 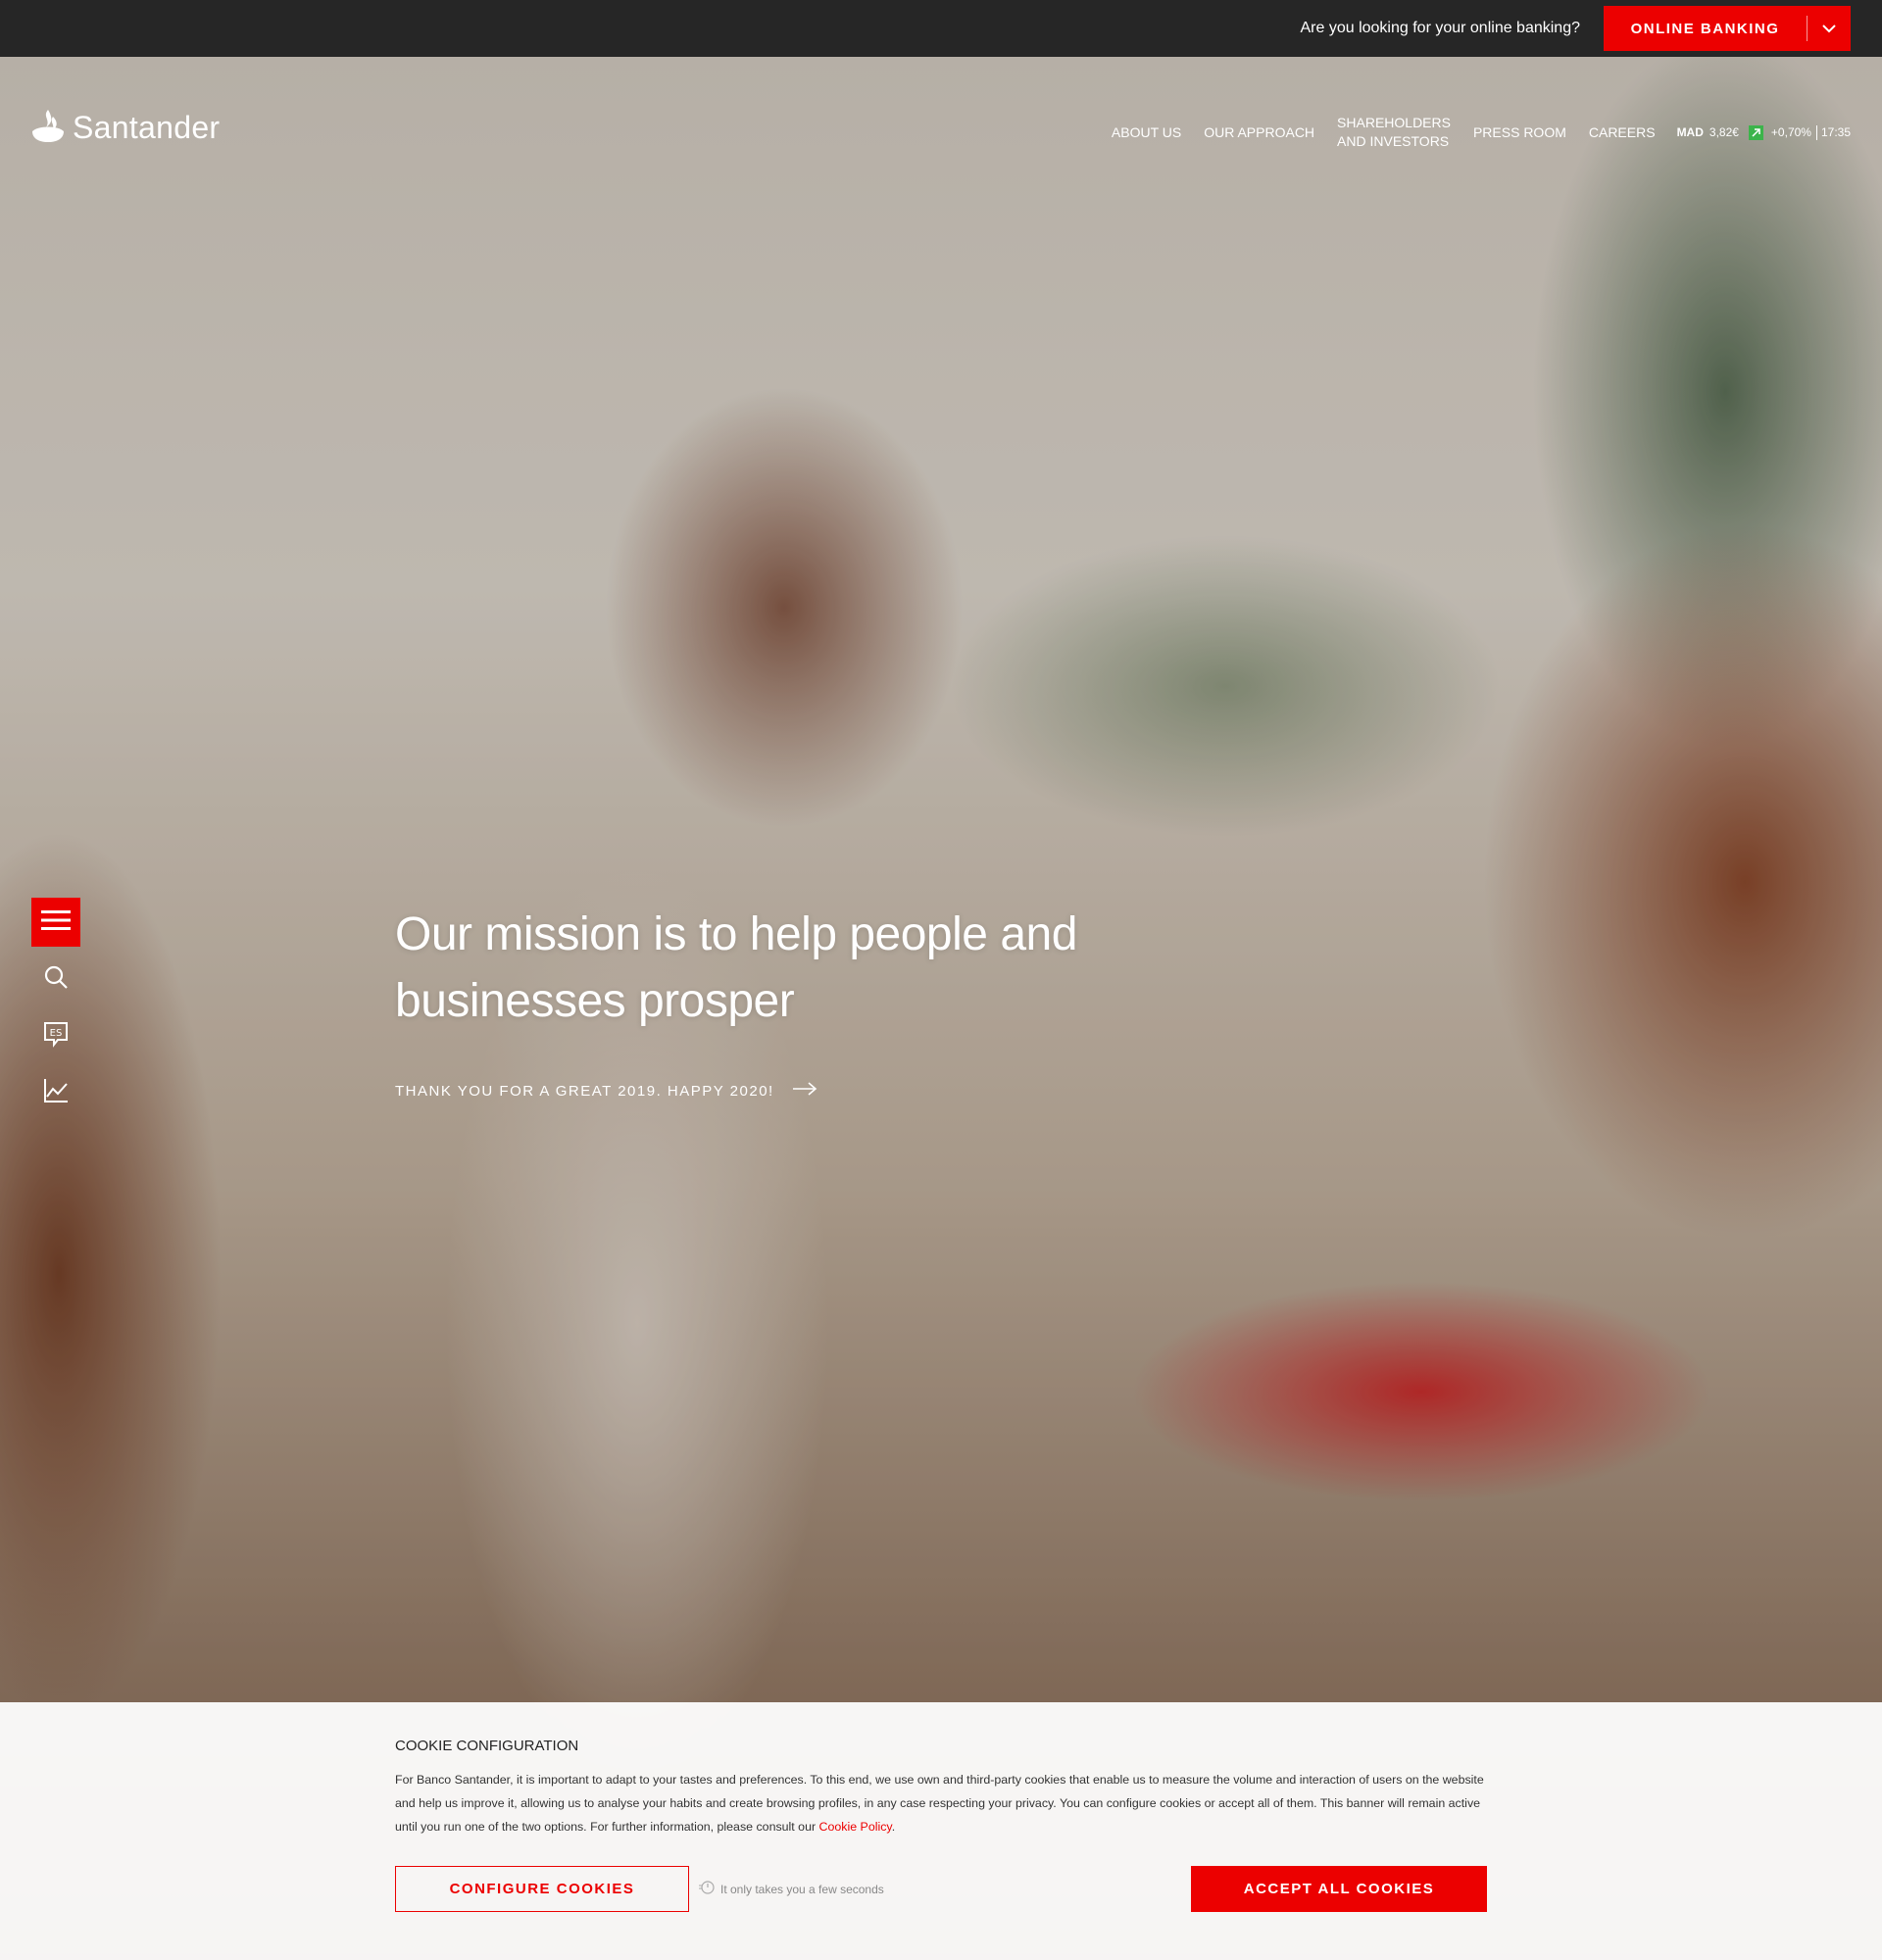 What do you see at coordinates (1724, 132) in the screenshot?
I see `ticker-price: 3,82€` at bounding box center [1724, 132].